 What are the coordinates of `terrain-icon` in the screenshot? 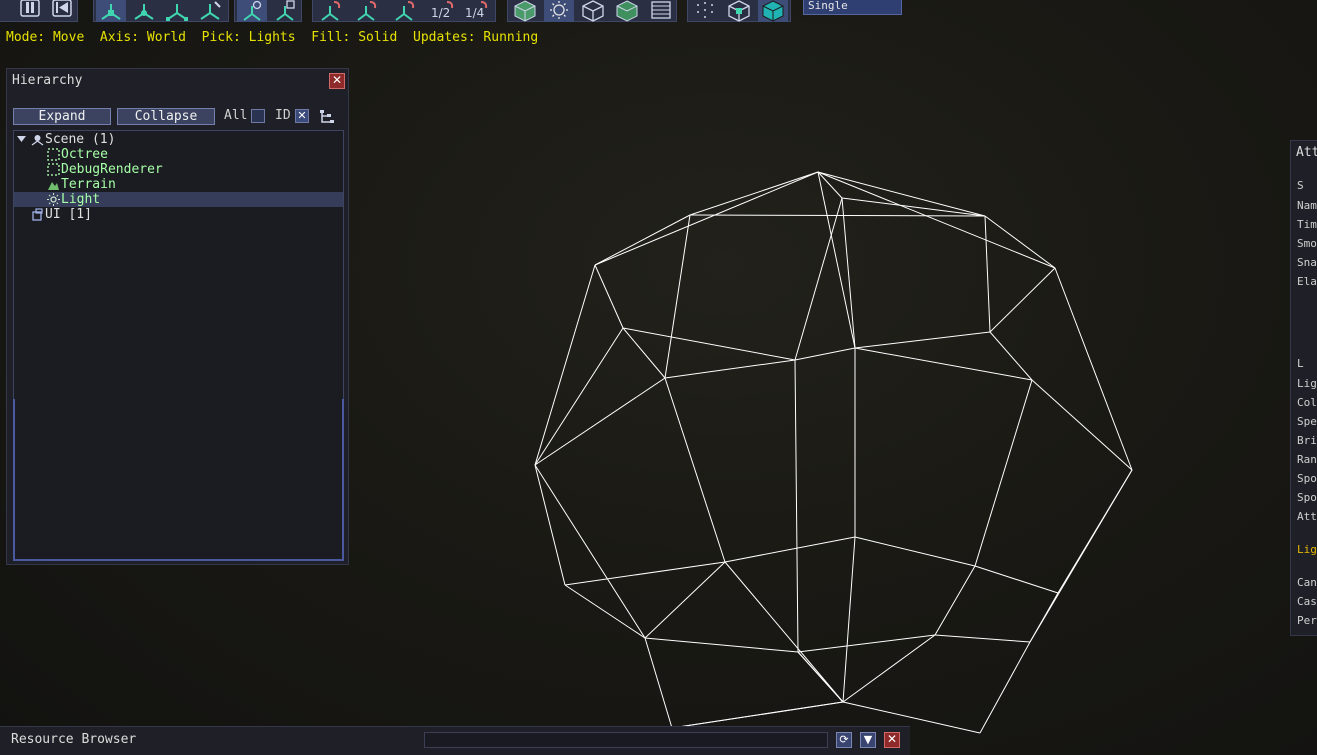 It's located at (53, 186).